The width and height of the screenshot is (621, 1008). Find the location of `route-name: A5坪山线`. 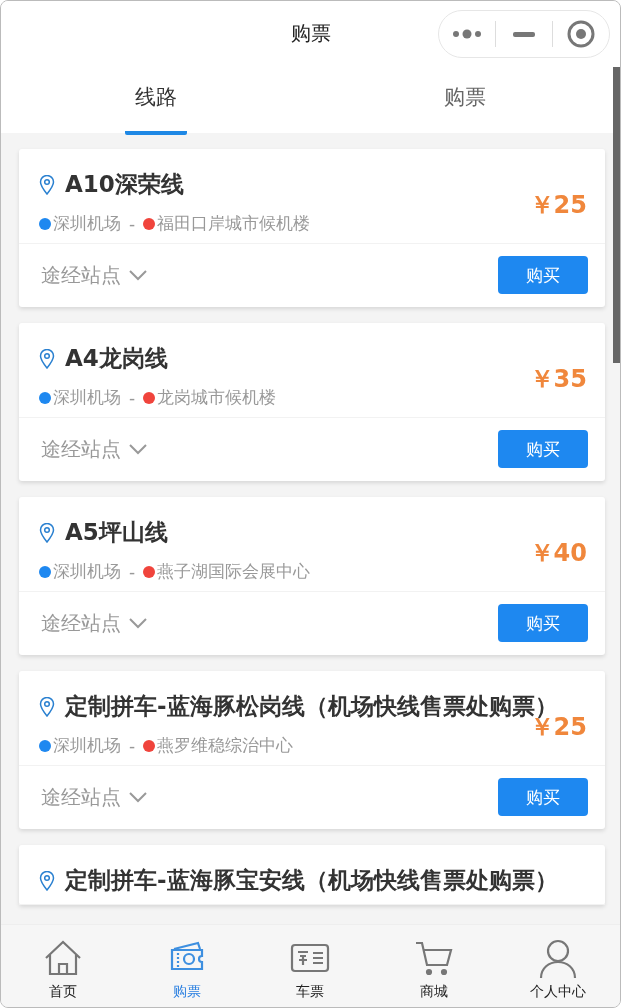

route-name: A5坪山线 is located at coordinates (116, 532).